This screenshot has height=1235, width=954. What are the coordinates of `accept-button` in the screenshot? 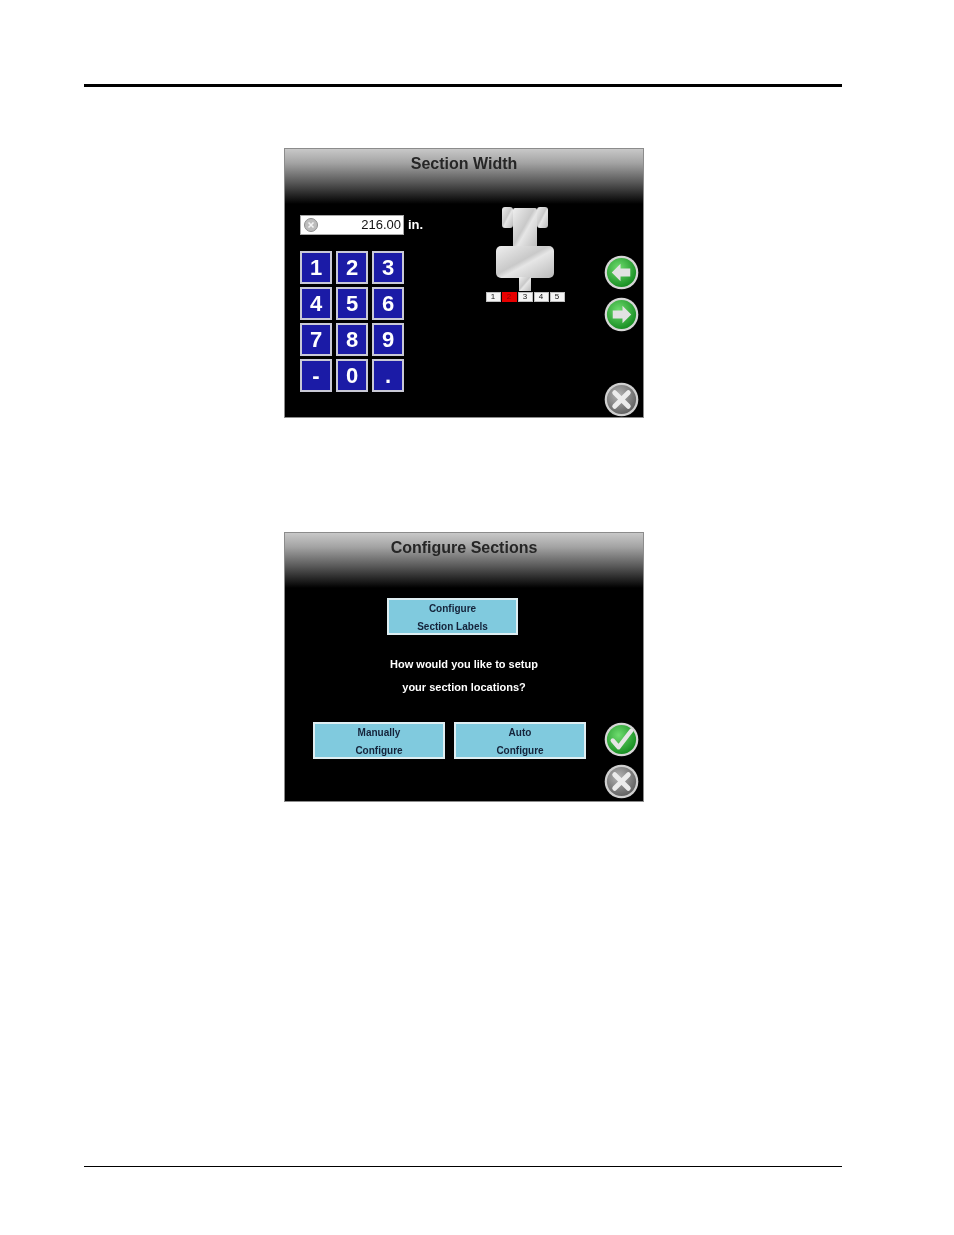 It's located at (621, 739).